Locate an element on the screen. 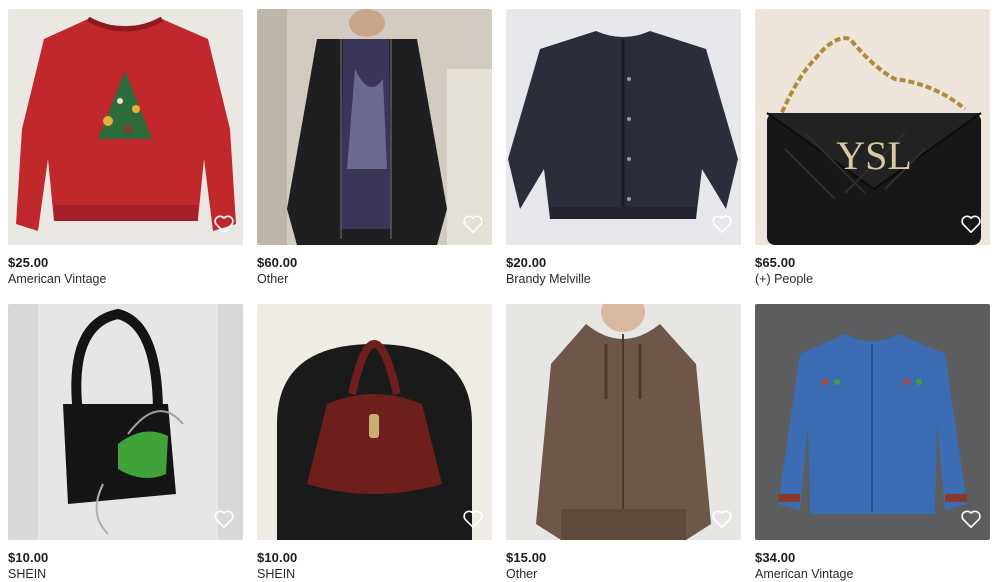 This screenshot has height=582, width=1000. listing-brand: (+) People is located at coordinates (784, 279).